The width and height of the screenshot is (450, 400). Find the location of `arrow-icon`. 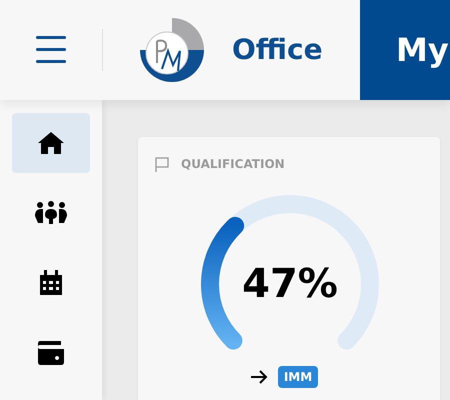

arrow-icon is located at coordinates (259, 377).